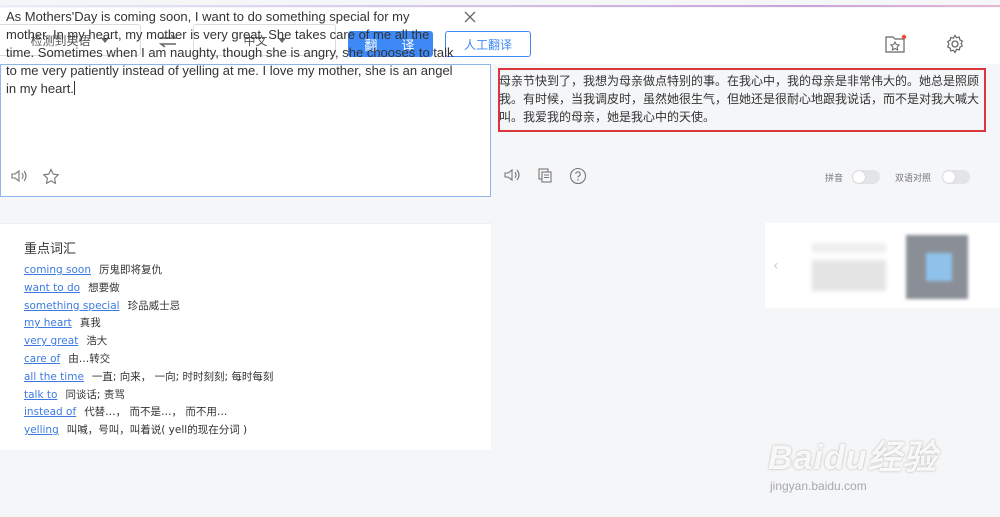 Image resolution: width=1000 pixels, height=517 pixels. Describe the element at coordinates (35, 179) in the screenshot. I see `source-actions` at that location.